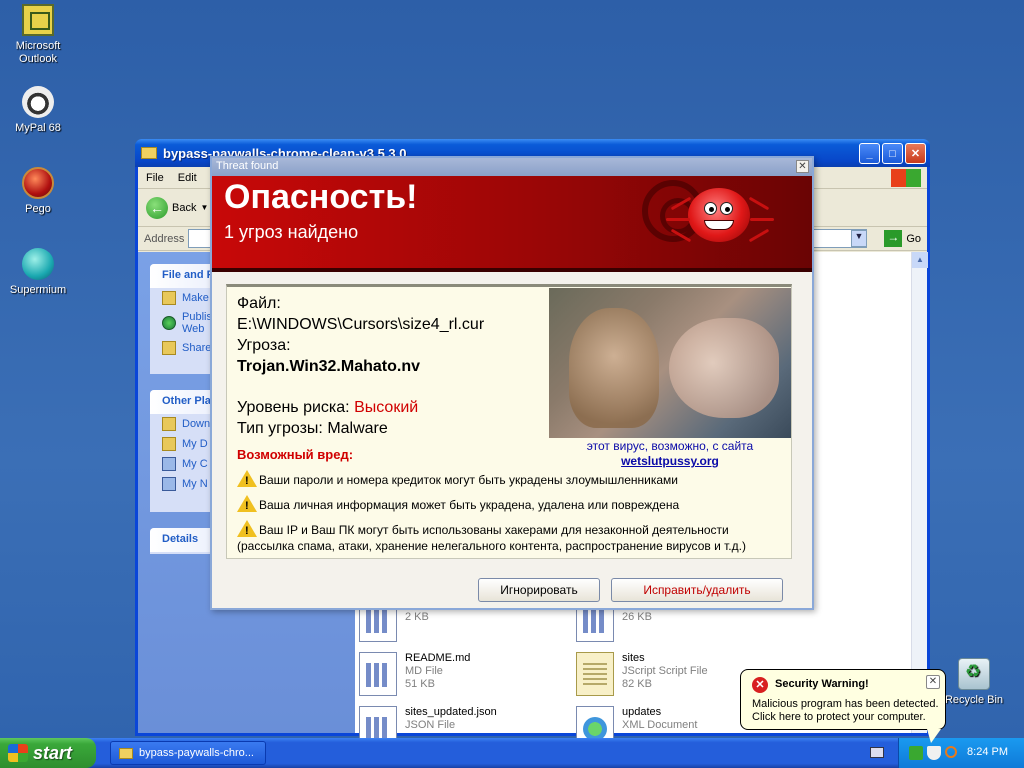  I want to click on start-button: start, so click(48, 753).